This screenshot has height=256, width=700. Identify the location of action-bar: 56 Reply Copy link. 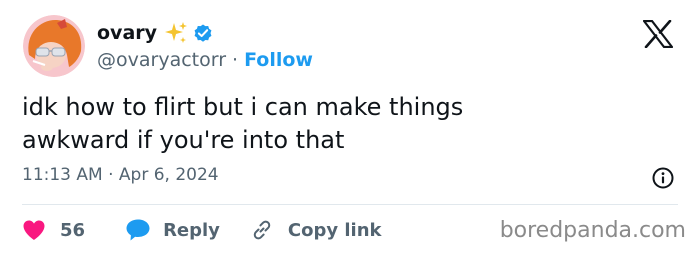
(202, 230).